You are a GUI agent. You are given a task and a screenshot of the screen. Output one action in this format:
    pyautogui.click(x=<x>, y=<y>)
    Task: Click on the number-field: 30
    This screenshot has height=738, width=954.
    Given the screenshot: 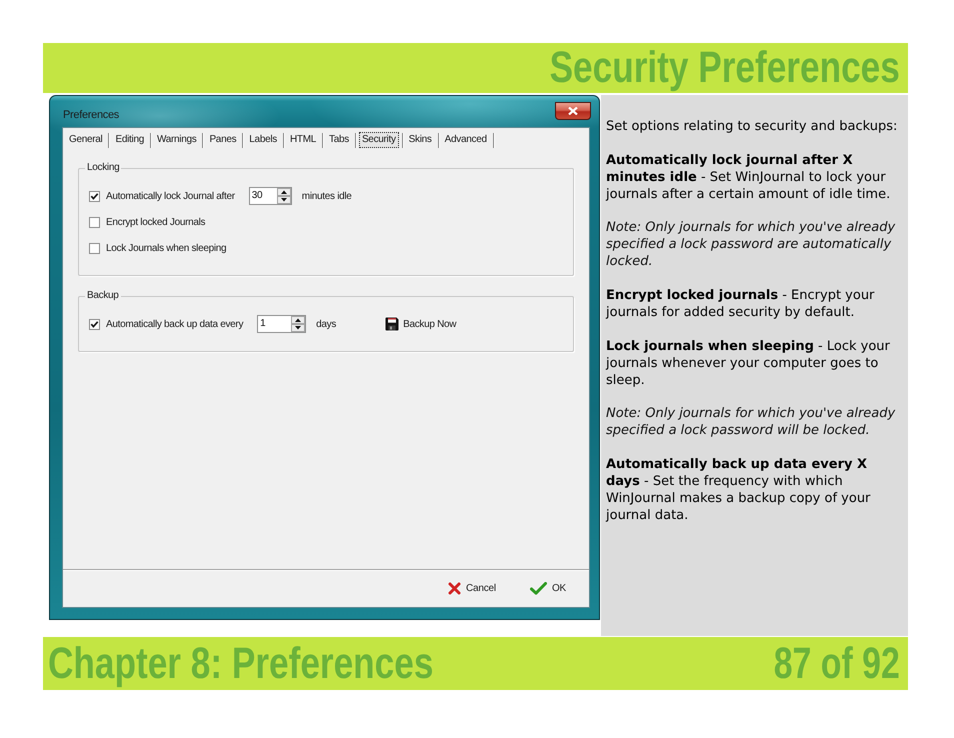 What is the action you would take?
    pyautogui.click(x=270, y=196)
    